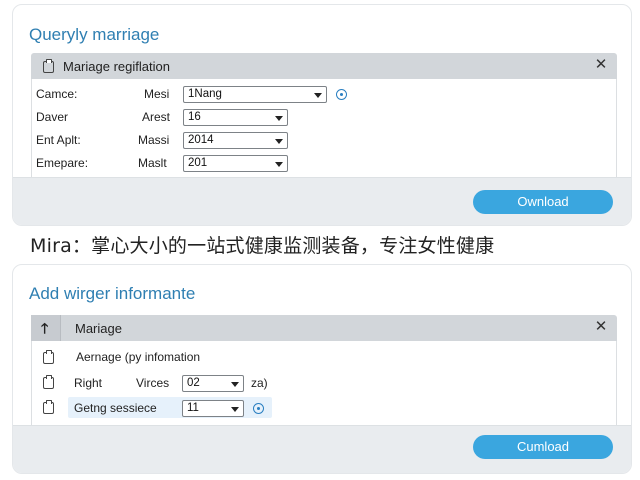 The image size is (640, 480). Describe the element at coordinates (324, 328) in the screenshot. I see `panel-header: 🡑 Mariage ✕` at that location.